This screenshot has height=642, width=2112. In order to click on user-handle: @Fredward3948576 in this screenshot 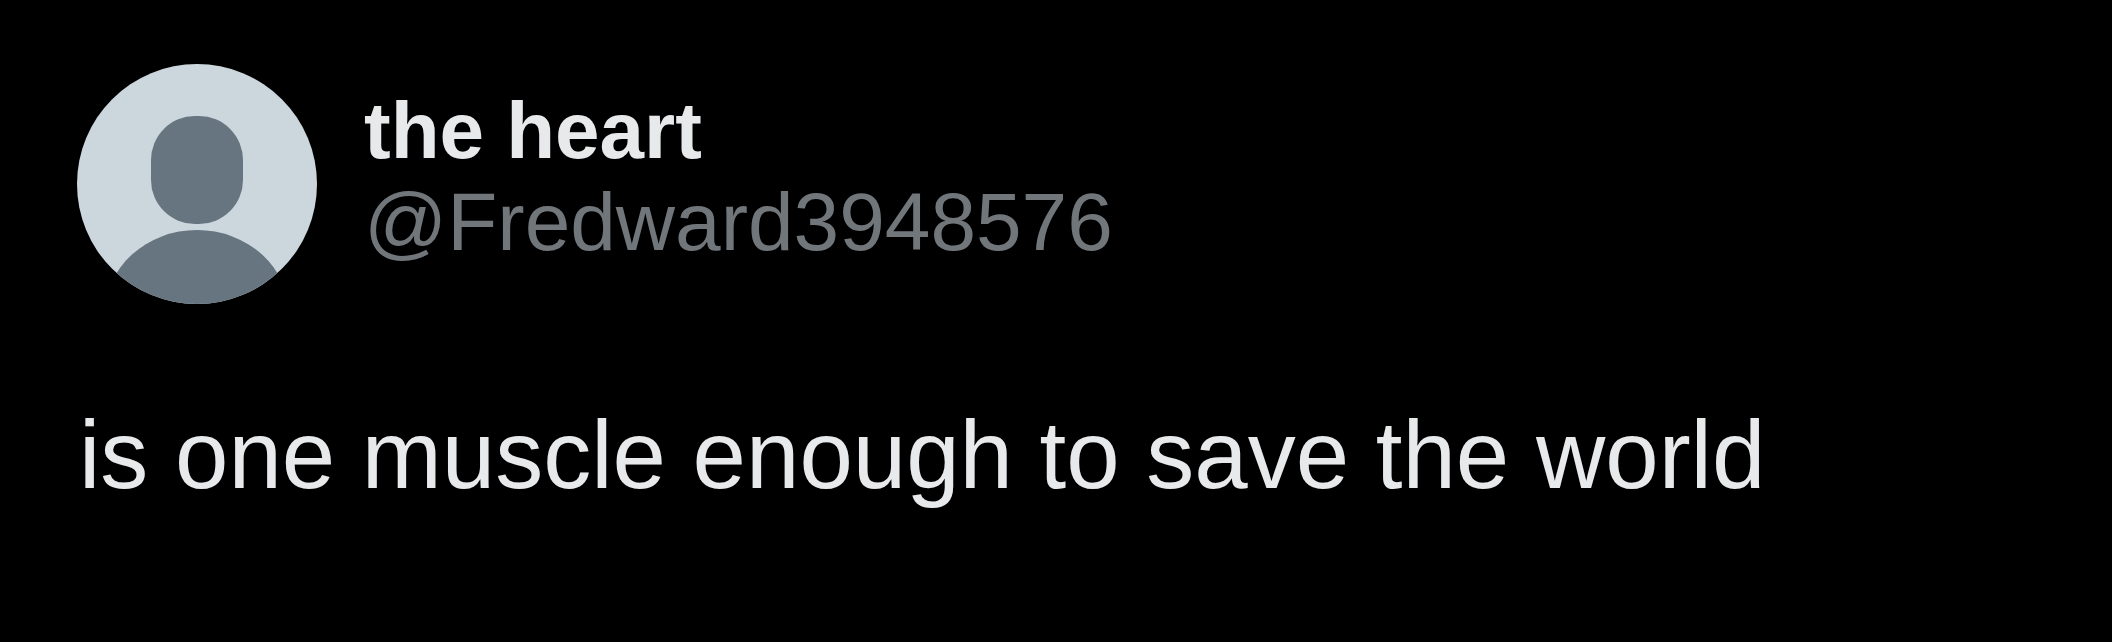, I will do `click(738, 222)`.